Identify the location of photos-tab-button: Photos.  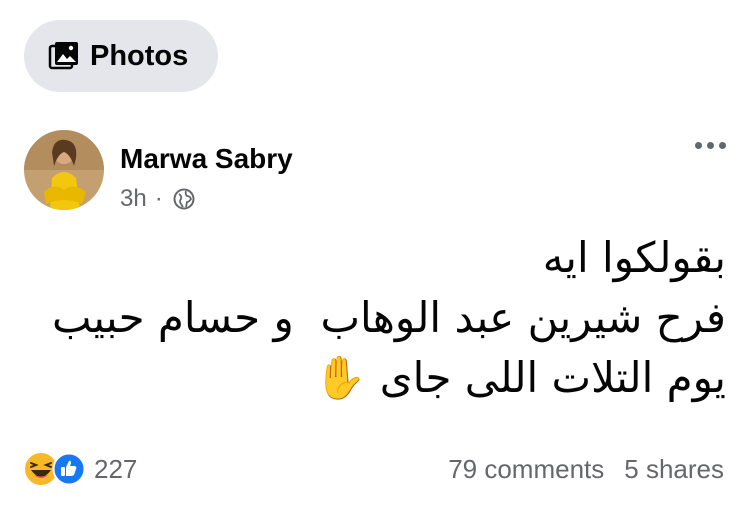
(121, 56).